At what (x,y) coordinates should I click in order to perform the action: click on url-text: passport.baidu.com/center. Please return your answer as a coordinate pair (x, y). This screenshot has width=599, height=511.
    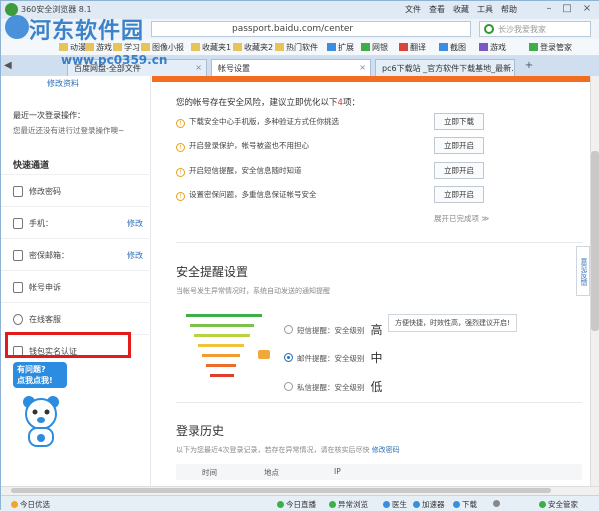
    Looking at the image, I should click on (293, 29).